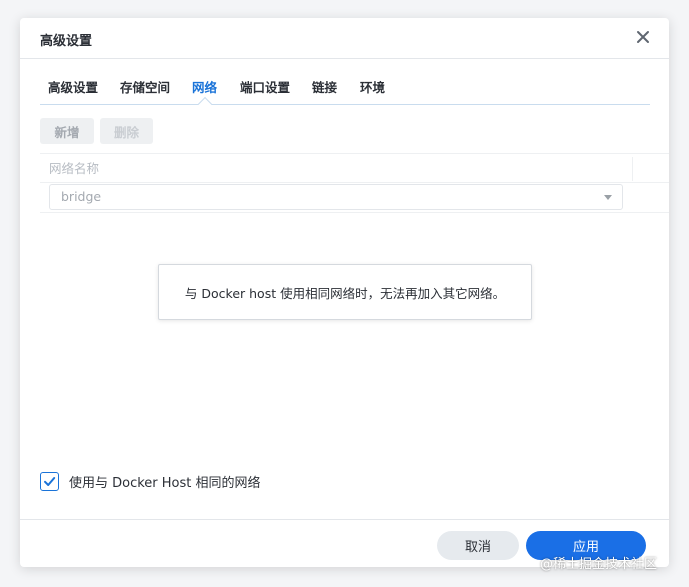  What do you see at coordinates (599, 564) in the screenshot?
I see `watermark: @稀土掘金技术社区` at bounding box center [599, 564].